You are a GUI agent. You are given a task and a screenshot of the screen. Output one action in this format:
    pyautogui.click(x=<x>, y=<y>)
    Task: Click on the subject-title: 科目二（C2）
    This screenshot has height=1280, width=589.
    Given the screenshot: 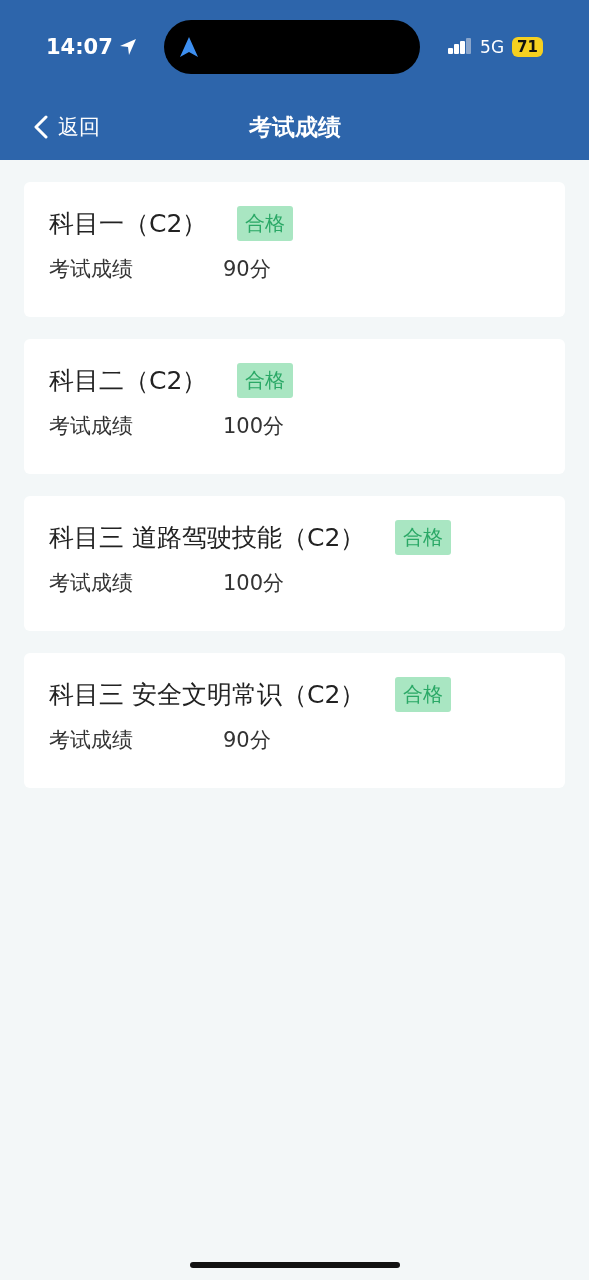 What is the action you would take?
    pyautogui.click(x=128, y=381)
    